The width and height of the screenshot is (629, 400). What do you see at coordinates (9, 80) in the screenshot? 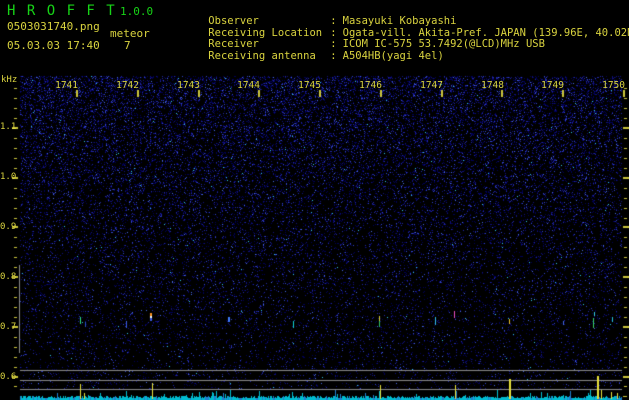
I see `freq-axis-unit: kHz` at bounding box center [9, 80].